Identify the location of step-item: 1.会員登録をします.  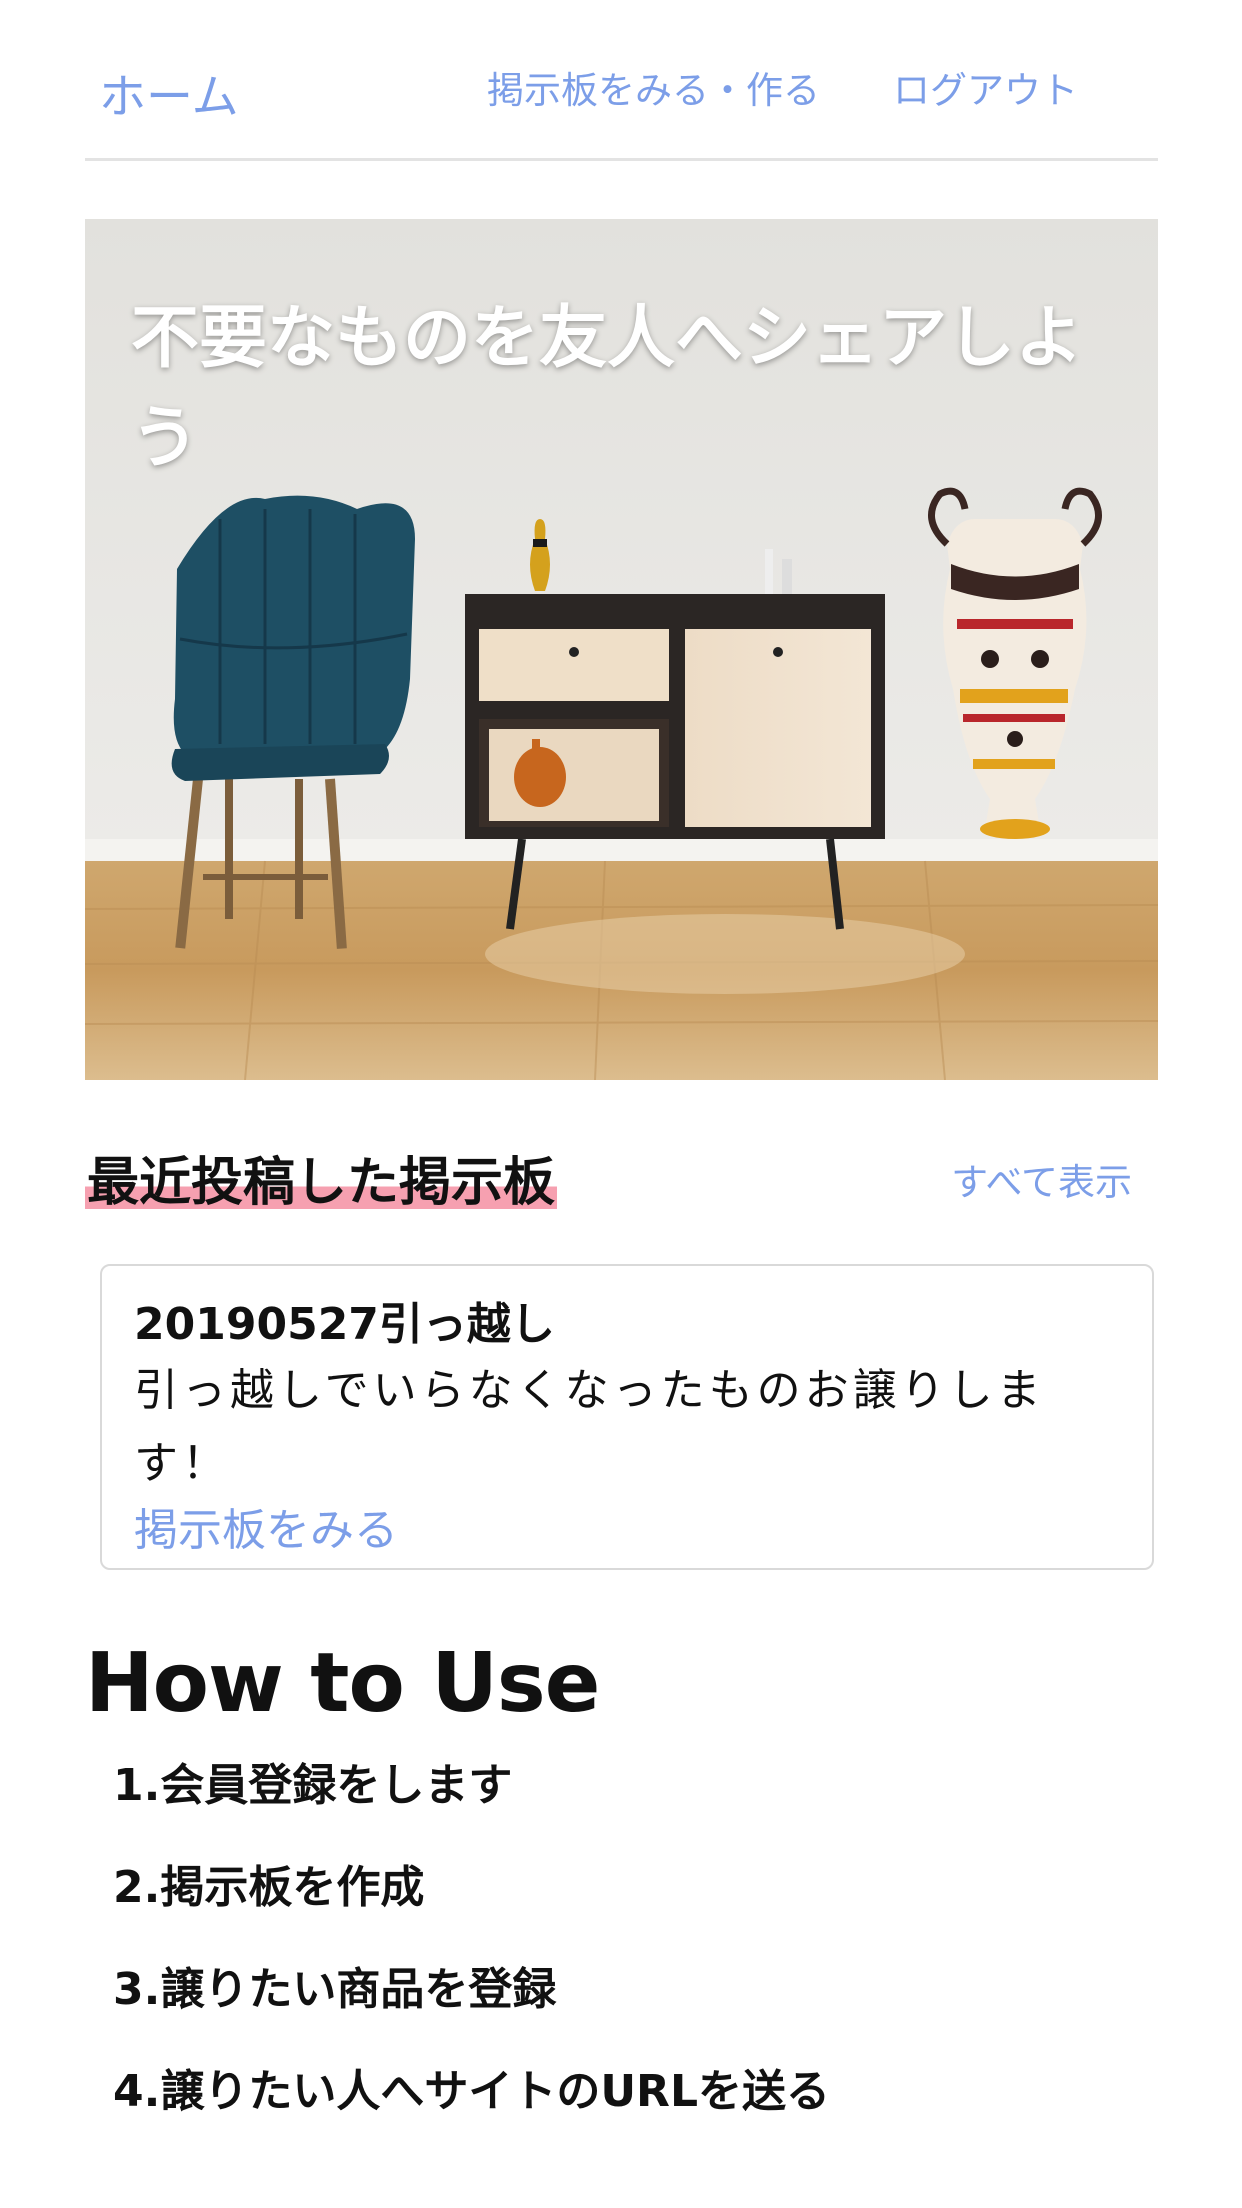
(313, 1785).